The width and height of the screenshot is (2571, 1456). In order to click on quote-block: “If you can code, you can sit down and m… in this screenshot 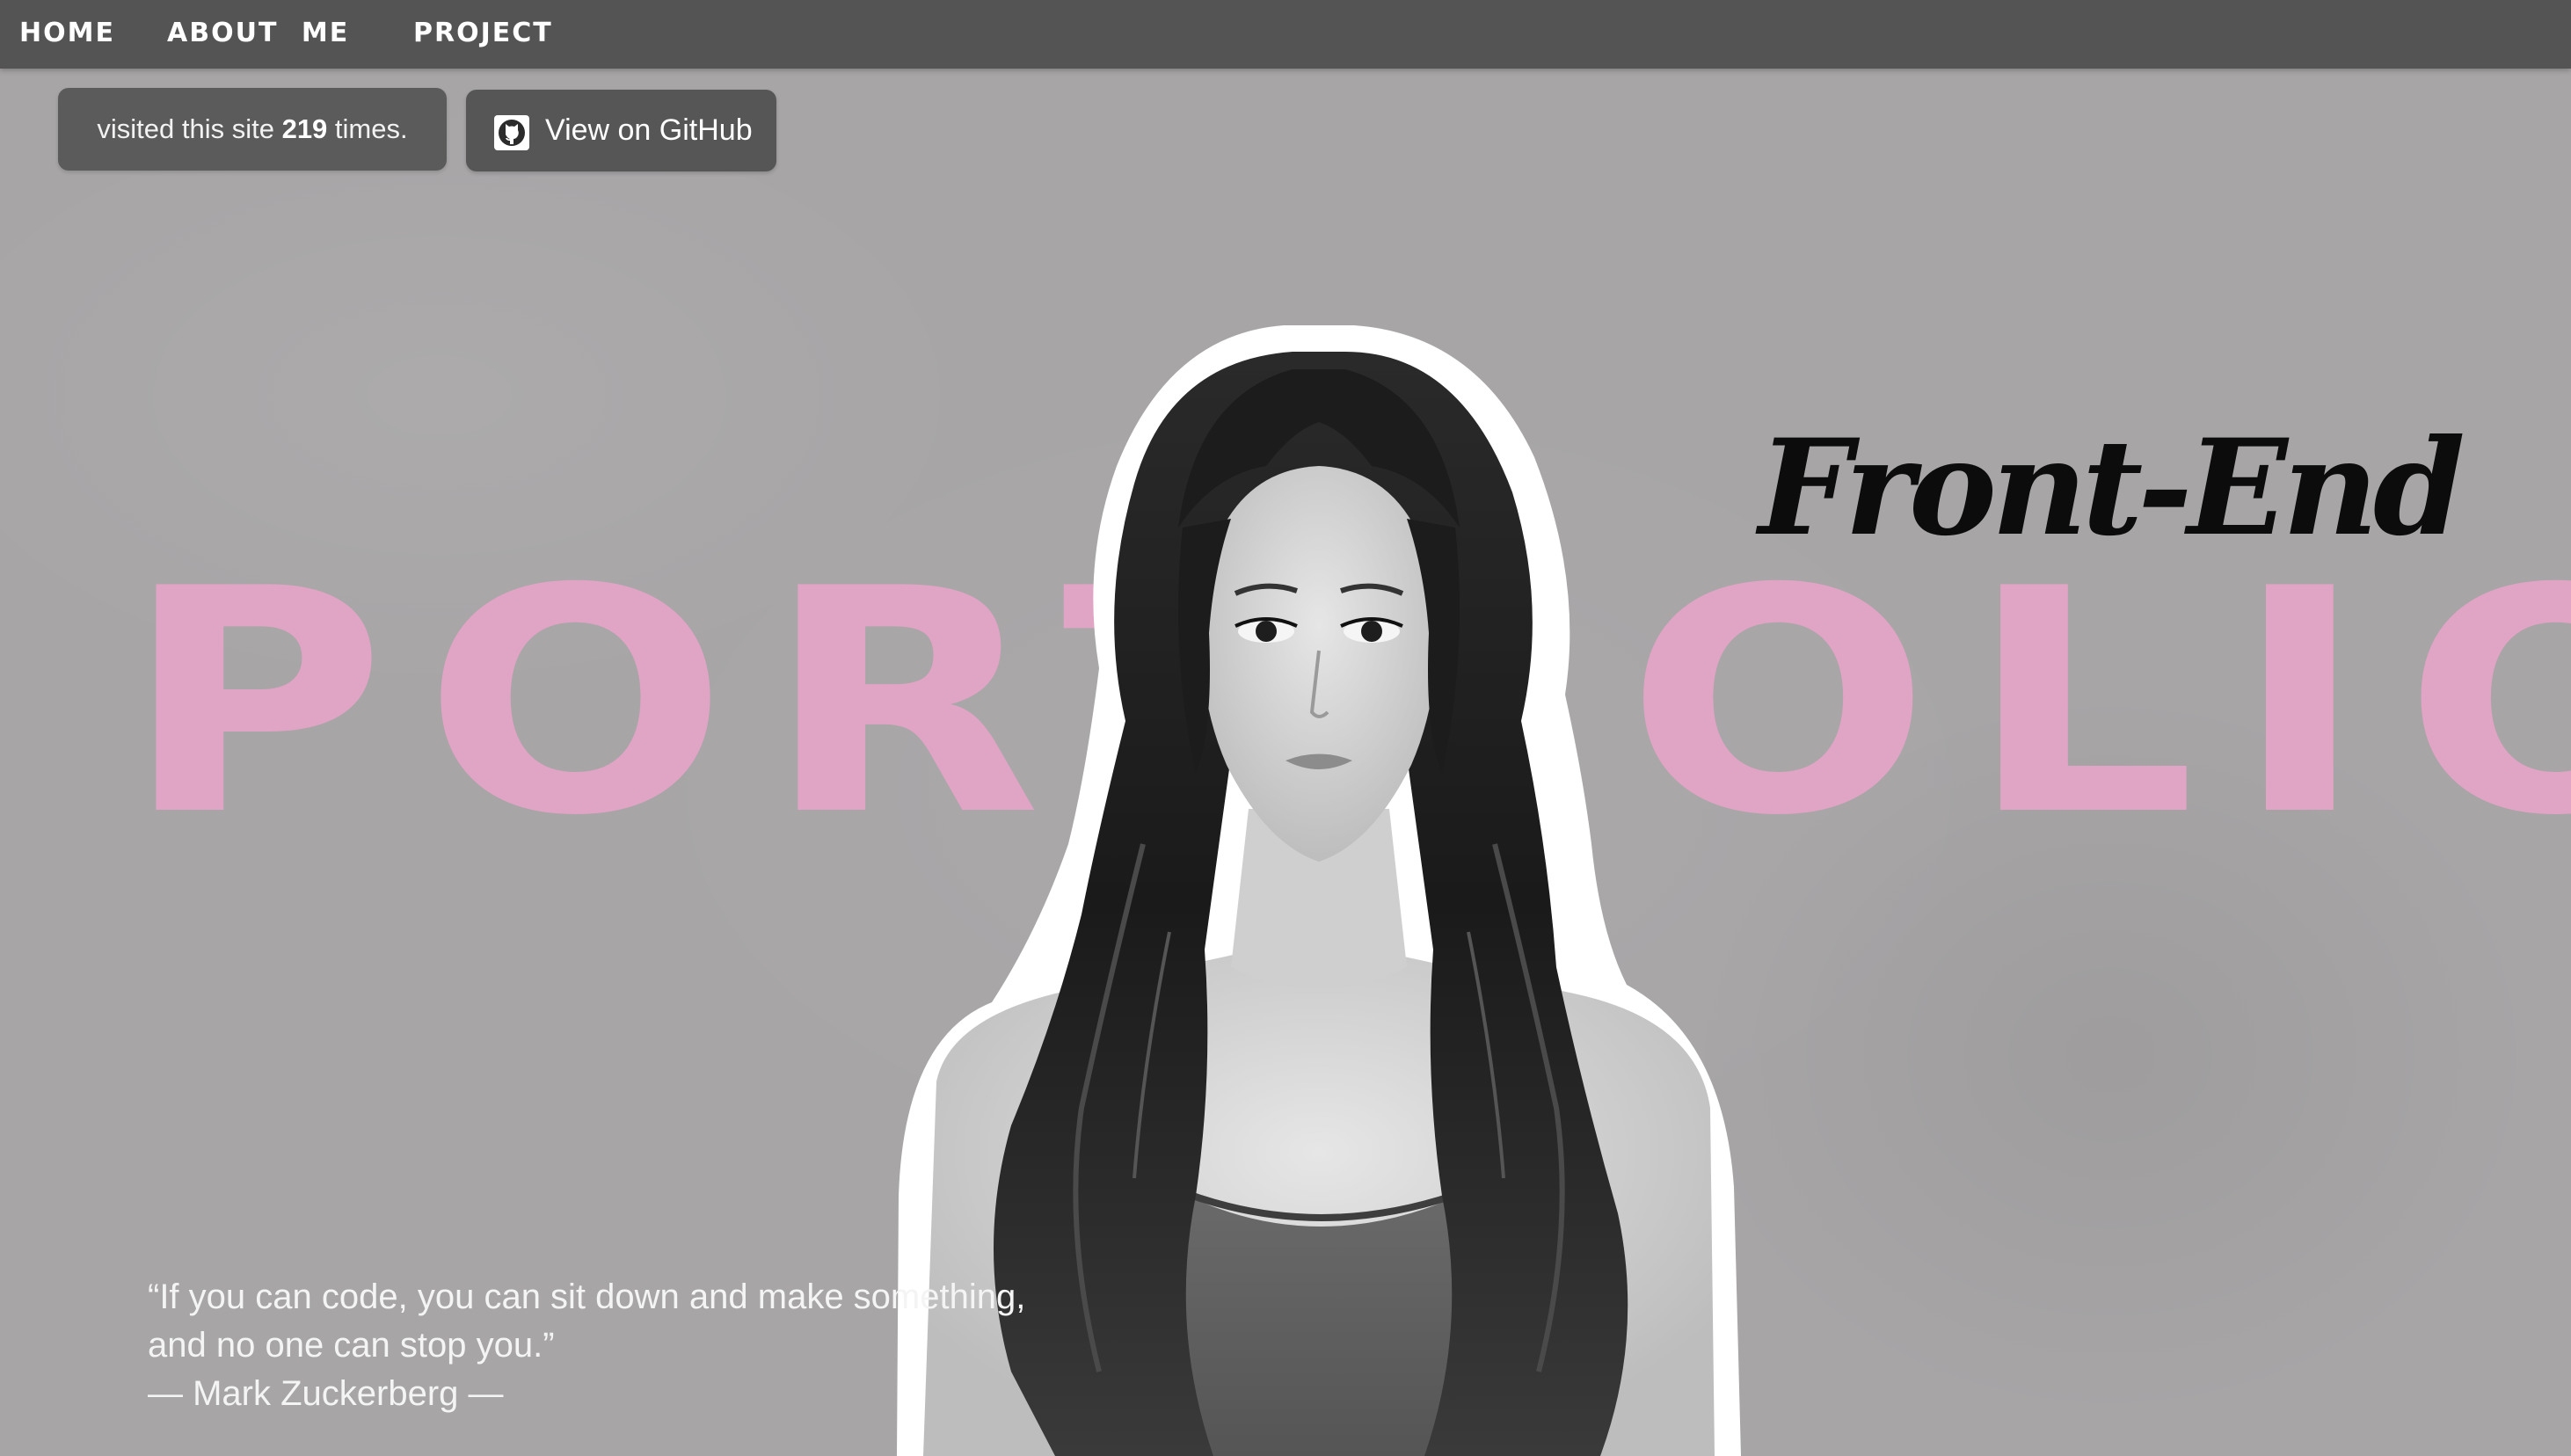, I will do `click(675, 1345)`.